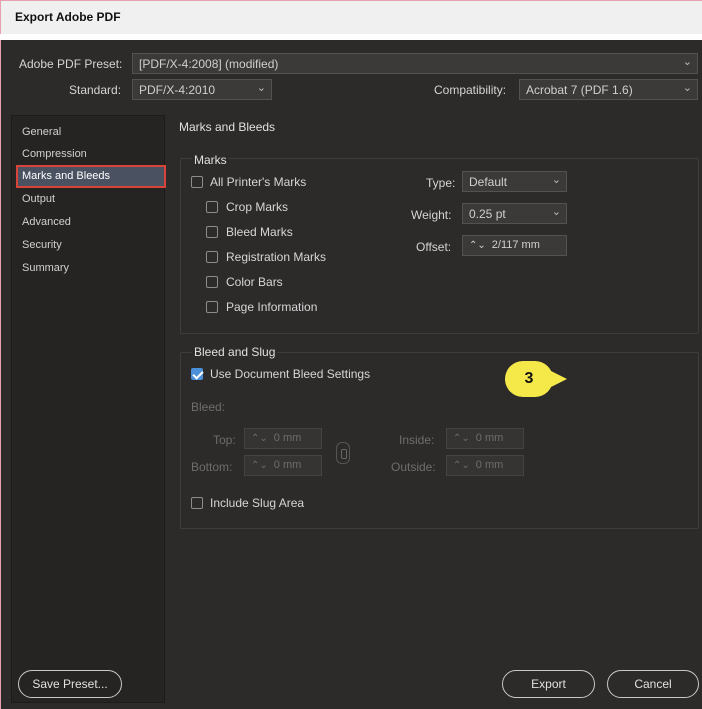 This screenshot has width=702, height=709. Describe the element at coordinates (579, 90) in the screenshot. I see `compatibility-value: Acrobat 7 (PDF 1.6)` at that location.